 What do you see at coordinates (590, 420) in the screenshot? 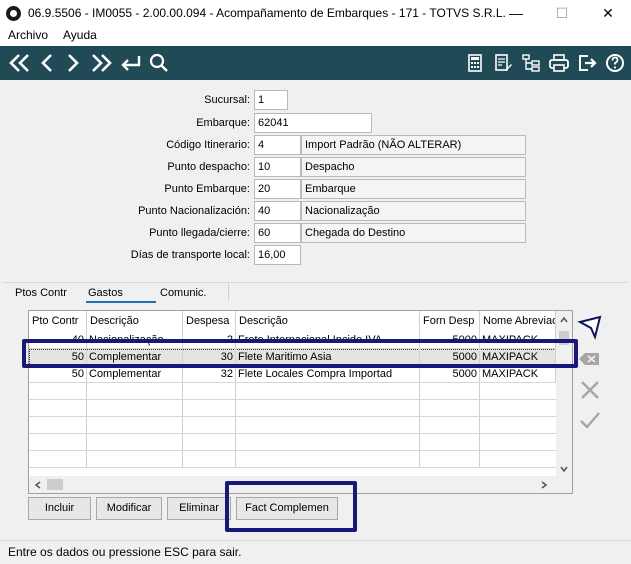
I see `confirm-icon` at bounding box center [590, 420].